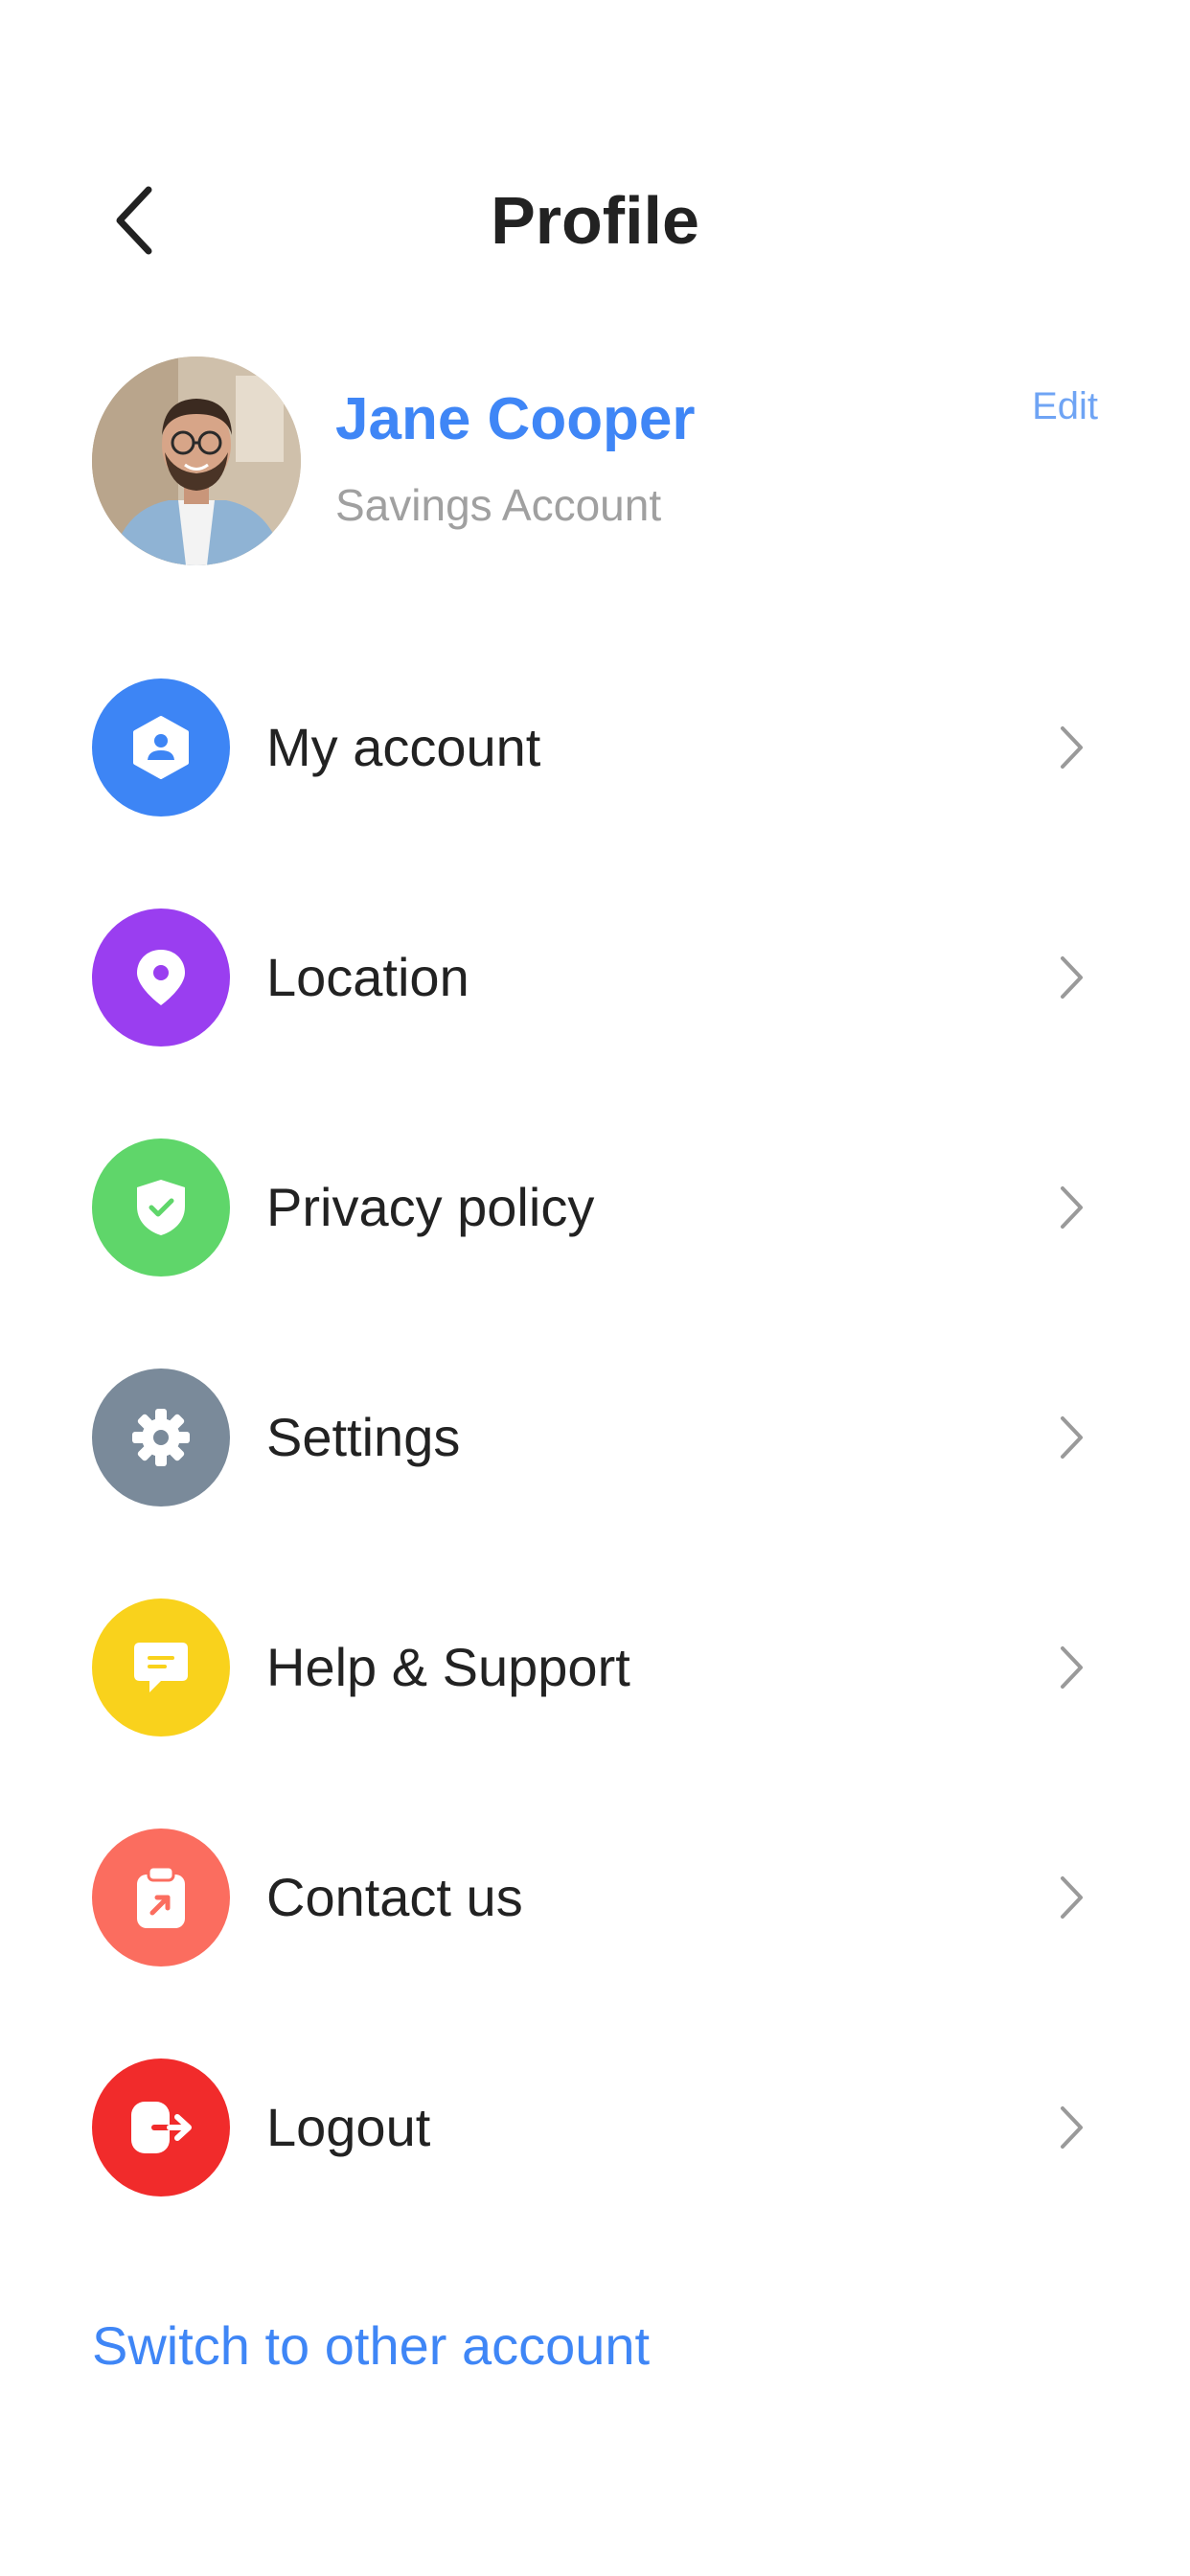  I want to click on clipboard-arrow-icon, so click(161, 1897).